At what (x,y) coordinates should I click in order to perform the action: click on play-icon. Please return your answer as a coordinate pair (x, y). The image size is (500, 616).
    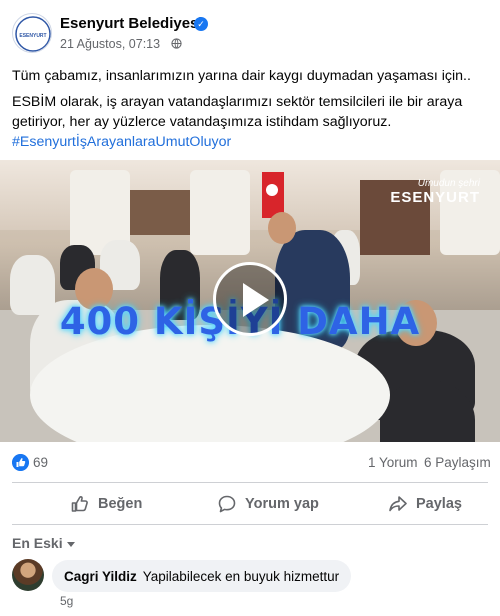
    Looking at the image, I should click on (256, 300).